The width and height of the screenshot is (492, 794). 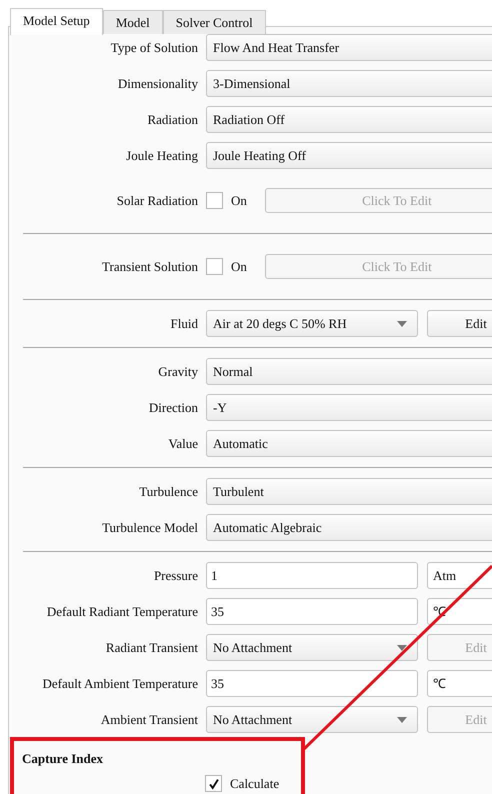 What do you see at coordinates (349, 83) in the screenshot?
I see `dropdown-field: 3-Dimensional` at bounding box center [349, 83].